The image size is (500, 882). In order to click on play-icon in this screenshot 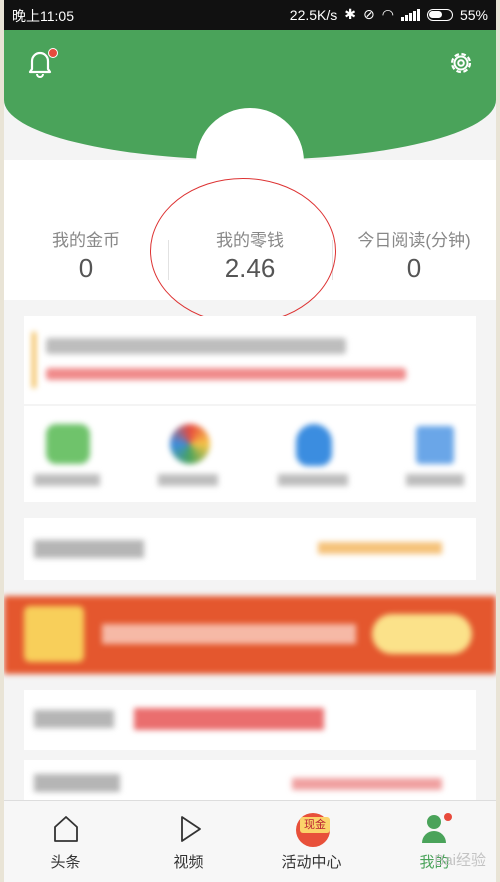, I will do `click(191, 829)`.